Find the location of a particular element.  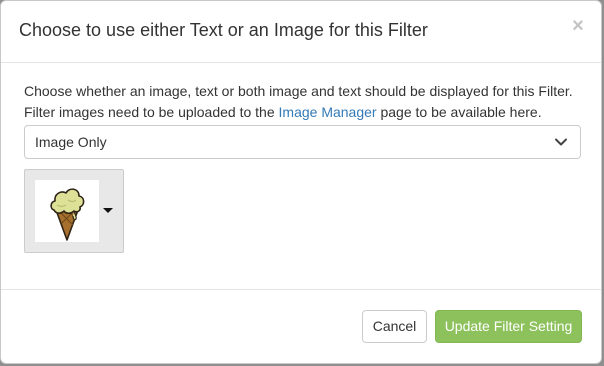

display-type-select: Image Only is located at coordinates (302, 142).